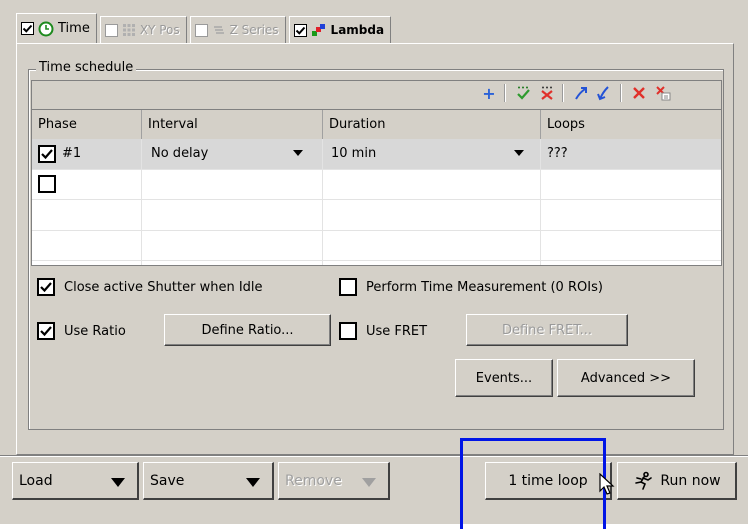 The image size is (748, 529). I want to click on use-ratio-option: Use Ratio, so click(81, 331).